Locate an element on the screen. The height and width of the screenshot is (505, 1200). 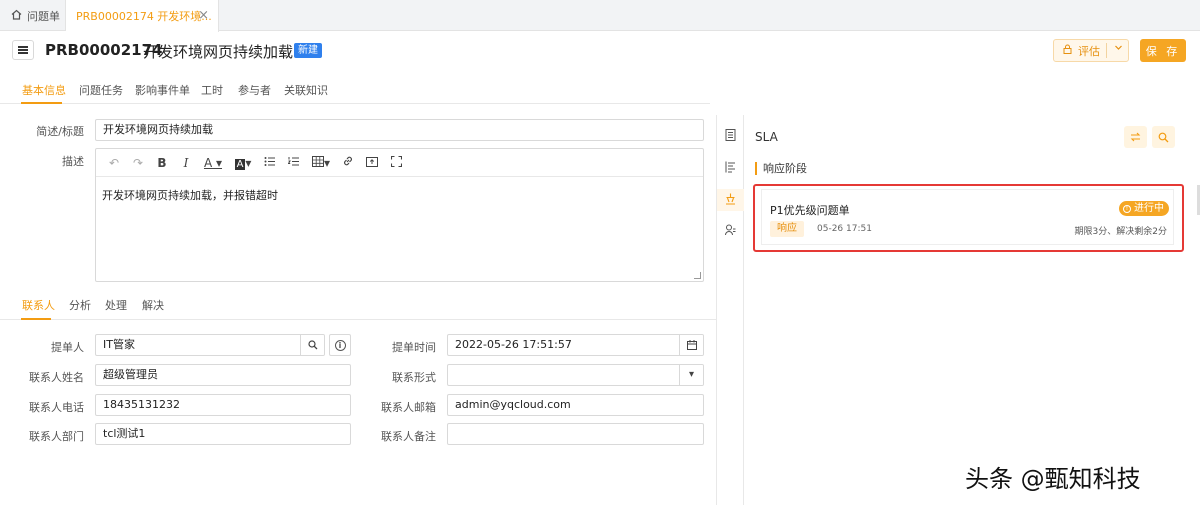
tab-basic-info: 基本信息 is located at coordinates (44, 90).